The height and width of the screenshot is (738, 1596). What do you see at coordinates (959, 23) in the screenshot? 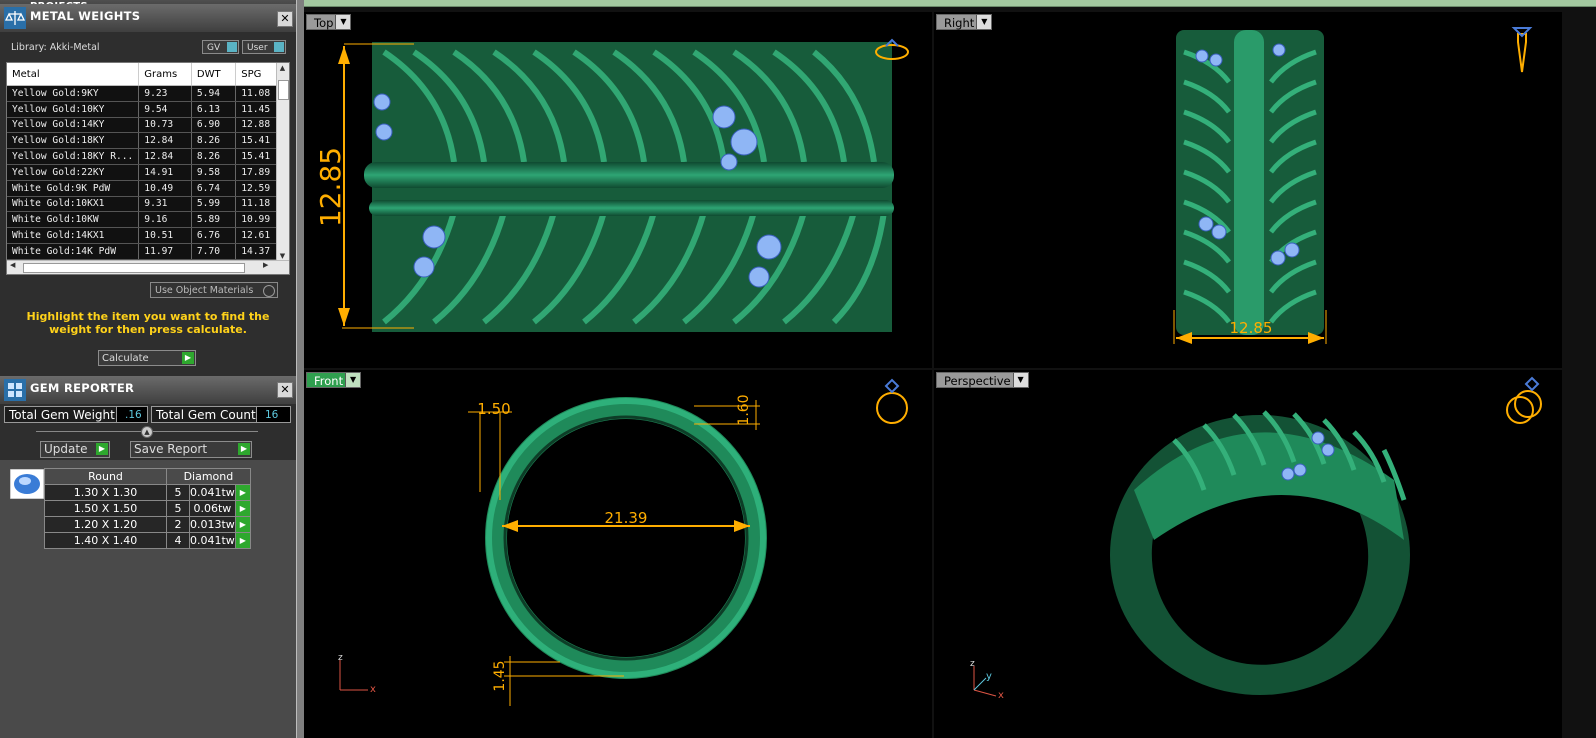
I see `viewport-right-label-text: Right` at bounding box center [959, 23].